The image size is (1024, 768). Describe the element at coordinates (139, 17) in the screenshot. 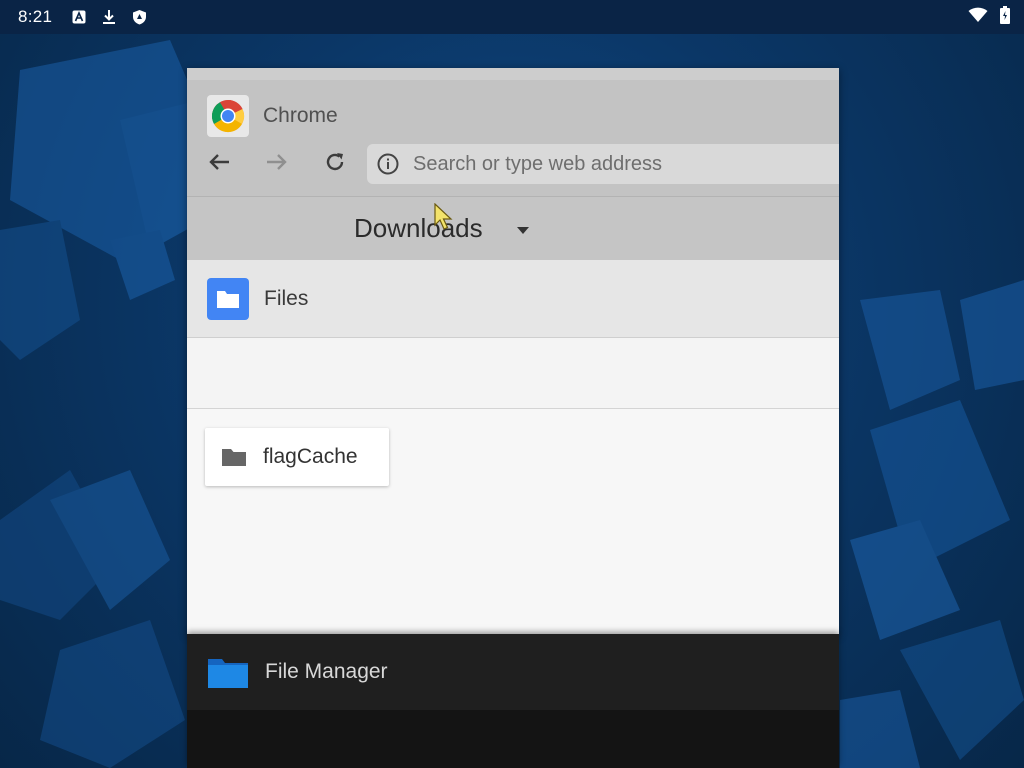

I see `shield-icon` at that location.